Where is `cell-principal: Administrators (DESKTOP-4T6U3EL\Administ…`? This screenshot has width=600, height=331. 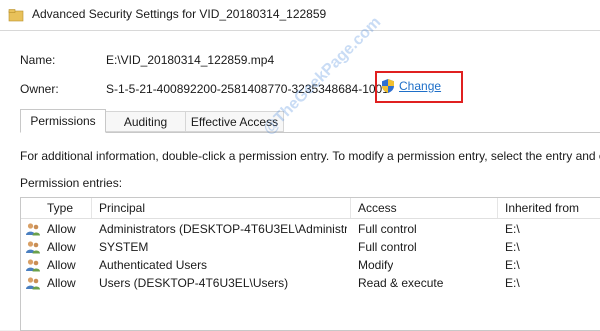 cell-principal: Administrators (DESKTOP-4T6U3EL\Administ… is located at coordinates (223, 229).